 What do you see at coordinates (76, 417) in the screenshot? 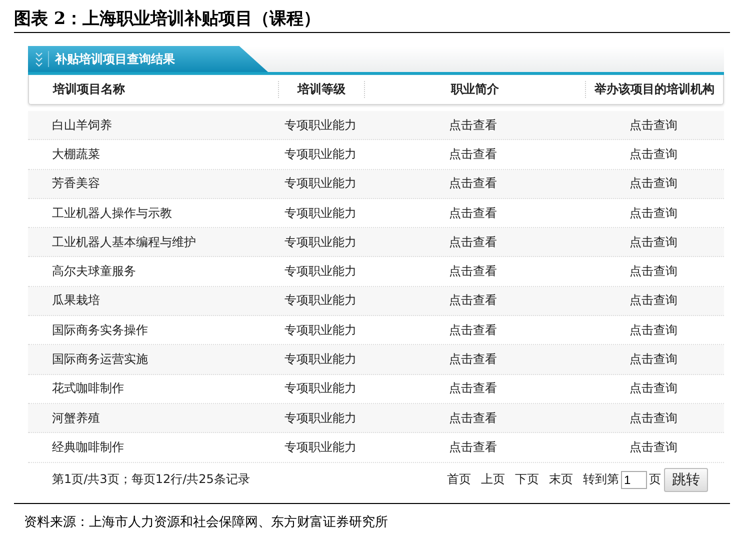
I see `table-cell: 河蟹养殖` at bounding box center [76, 417].